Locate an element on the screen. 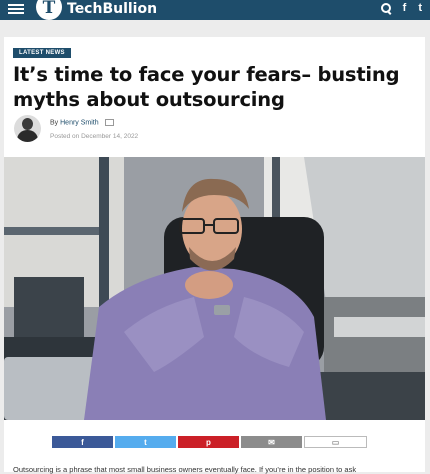  share-email-button: ✉ is located at coordinates (271, 442).